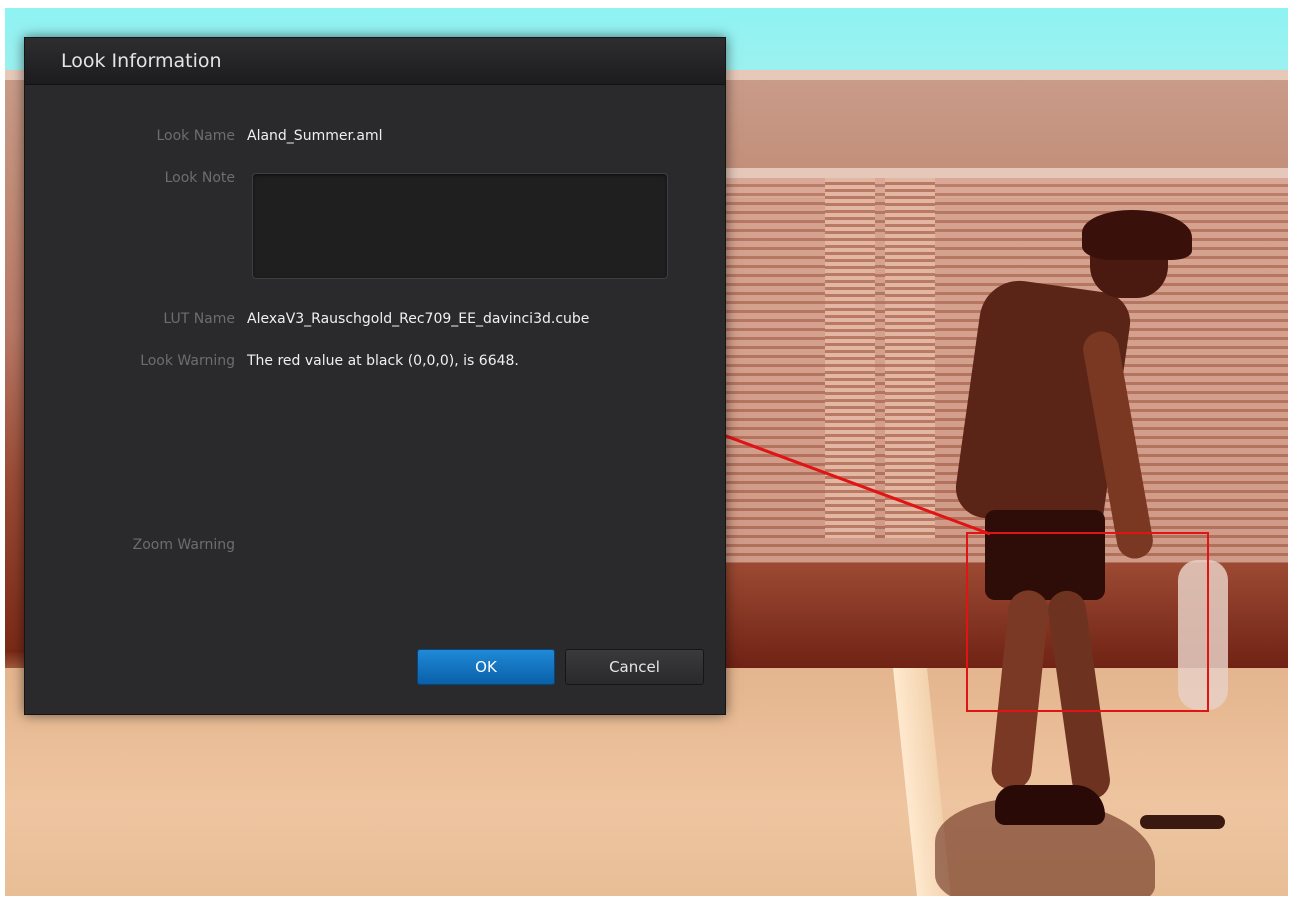 The image size is (1292, 900). What do you see at coordinates (1087, 622) in the screenshot?
I see `annotation-highlight-box` at bounding box center [1087, 622].